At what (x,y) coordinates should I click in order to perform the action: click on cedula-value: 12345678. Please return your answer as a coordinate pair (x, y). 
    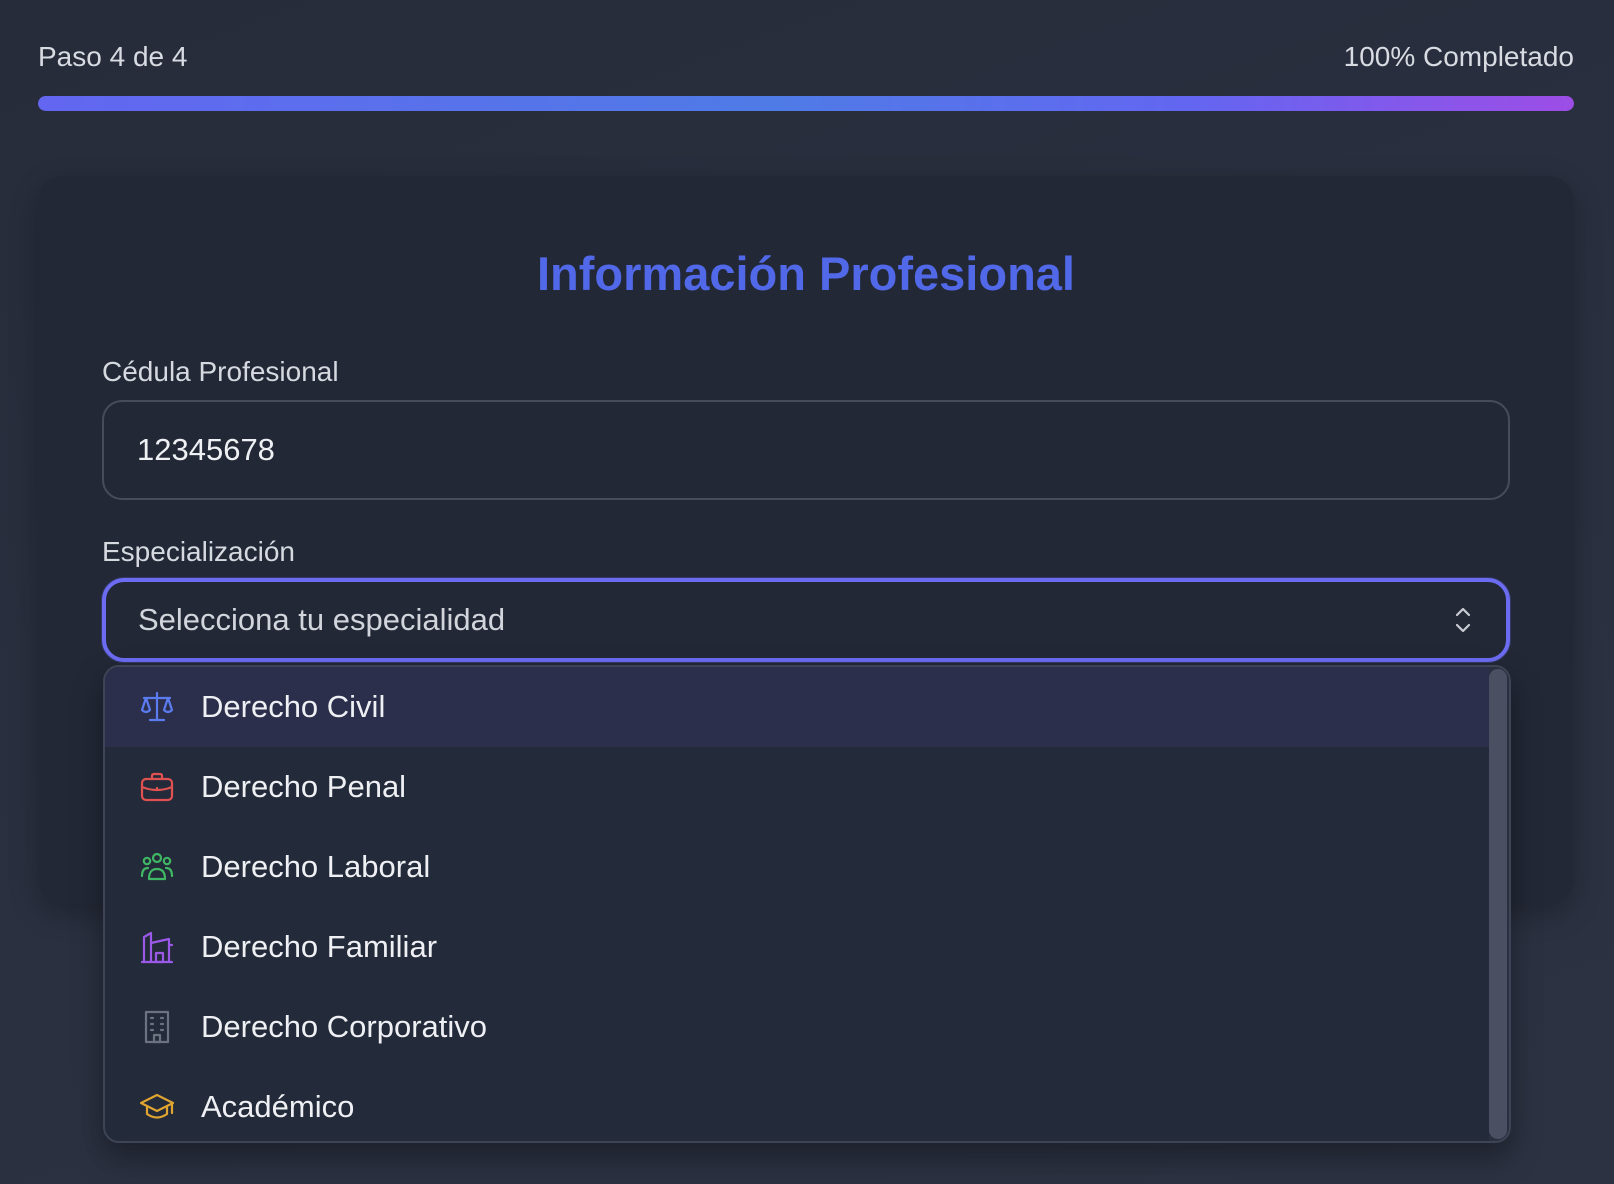
    Looking at the image, I should click on (206, 449).